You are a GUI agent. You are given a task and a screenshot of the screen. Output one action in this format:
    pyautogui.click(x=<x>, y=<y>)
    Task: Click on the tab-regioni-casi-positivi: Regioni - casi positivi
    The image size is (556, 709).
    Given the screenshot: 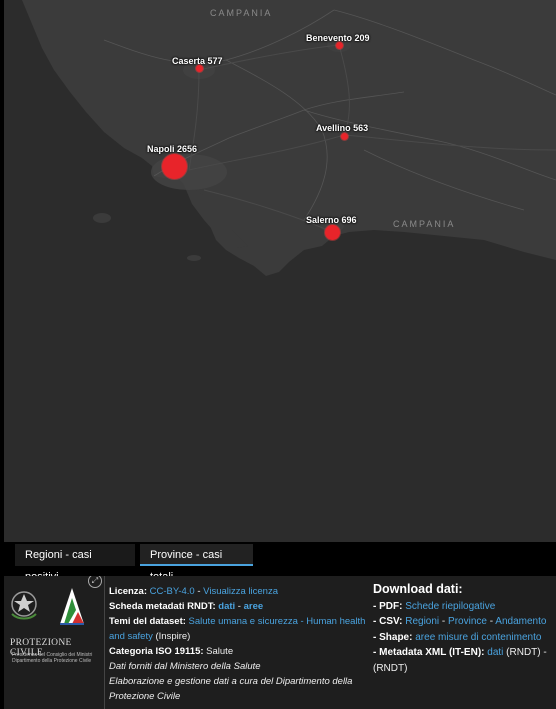 What is the action you would take?
    pyautogui.click(x=75, y=563)
    